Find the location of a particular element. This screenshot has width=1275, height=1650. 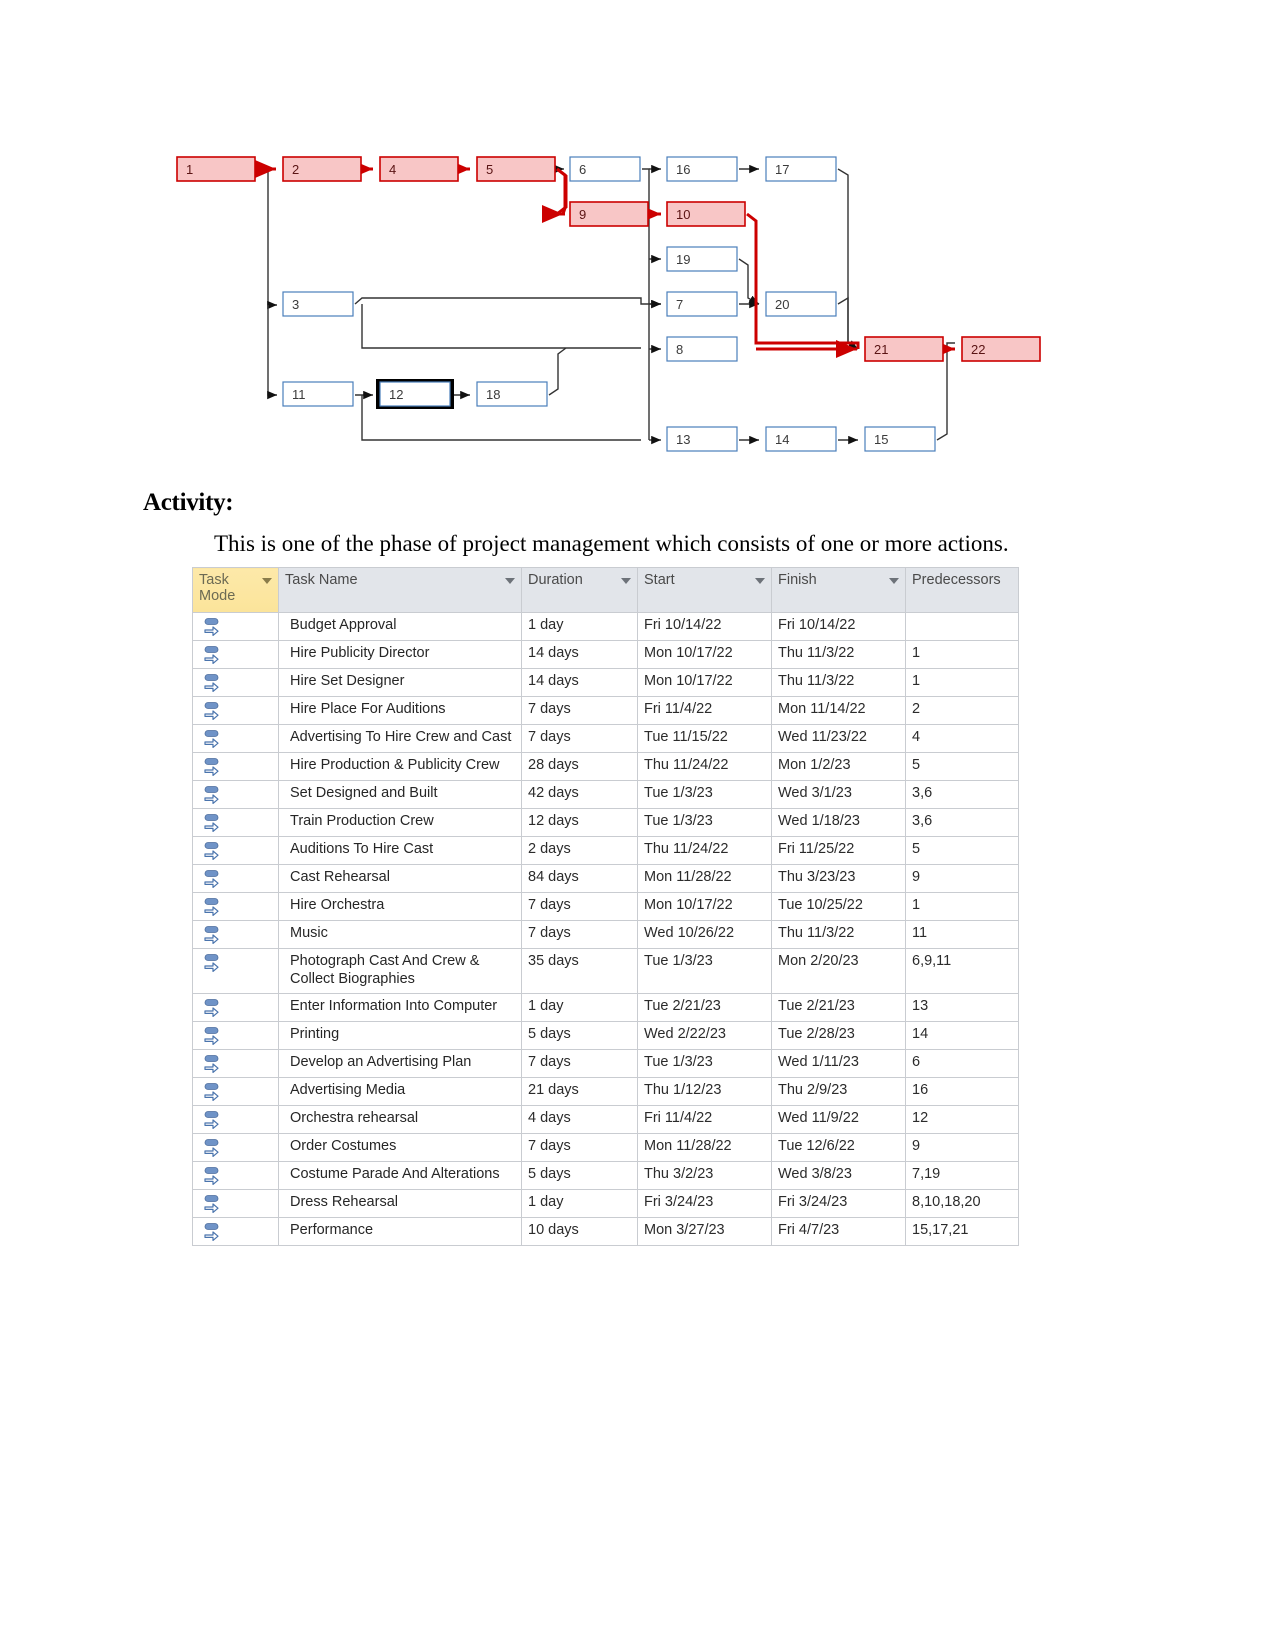

diagram-node-4: 4 is located at coordinates (419, 169).